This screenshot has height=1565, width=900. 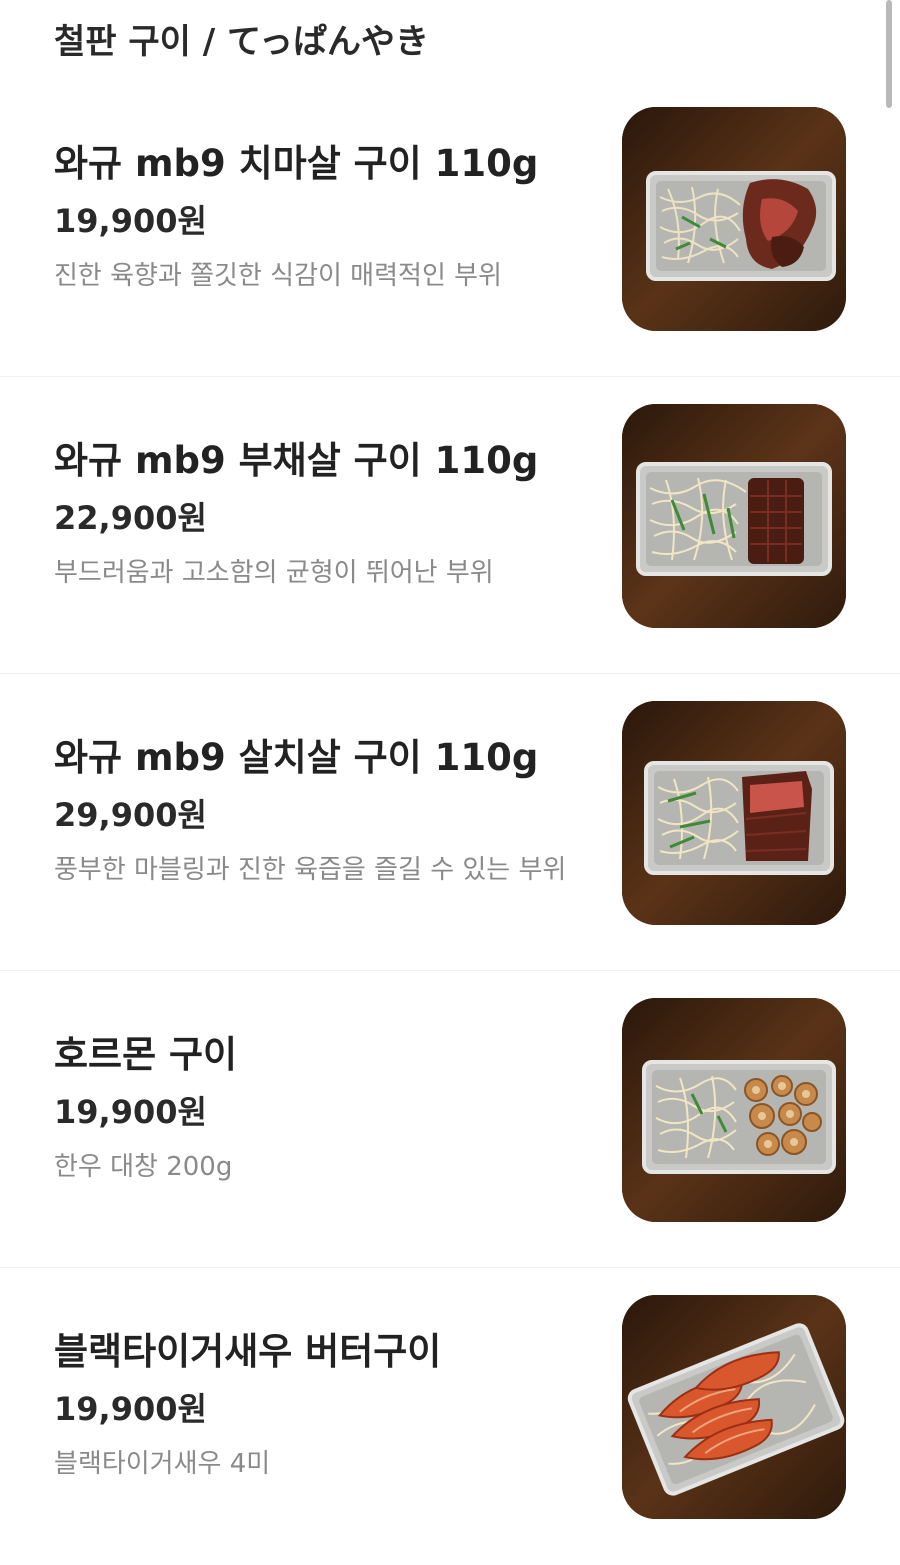 What do you see at coordinates (130, 815) in the screenshot?
I see `menu-item-price: 29,900원` at bounding box center [130, 815].